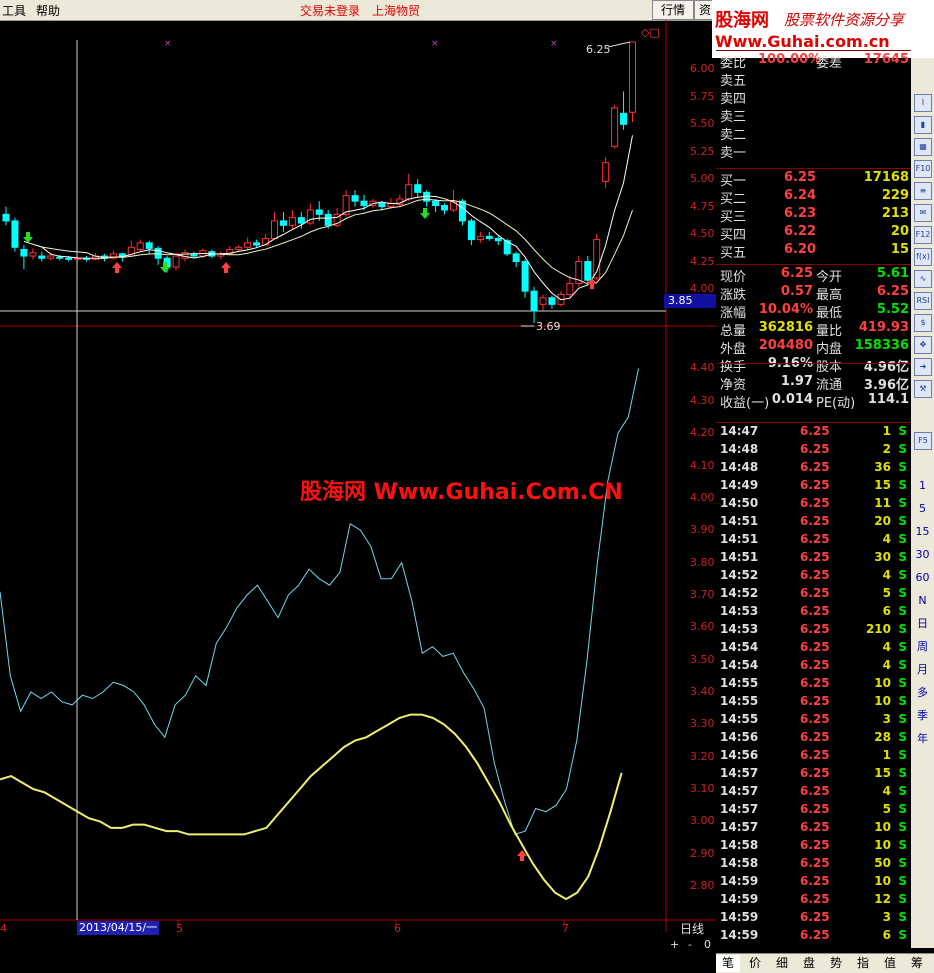 This screenshot has height=973, width=934. What do you see at coordinates (796, 273) in the screenshot?
I see `stat-value: 6.25` at bounding box center [796, 273].